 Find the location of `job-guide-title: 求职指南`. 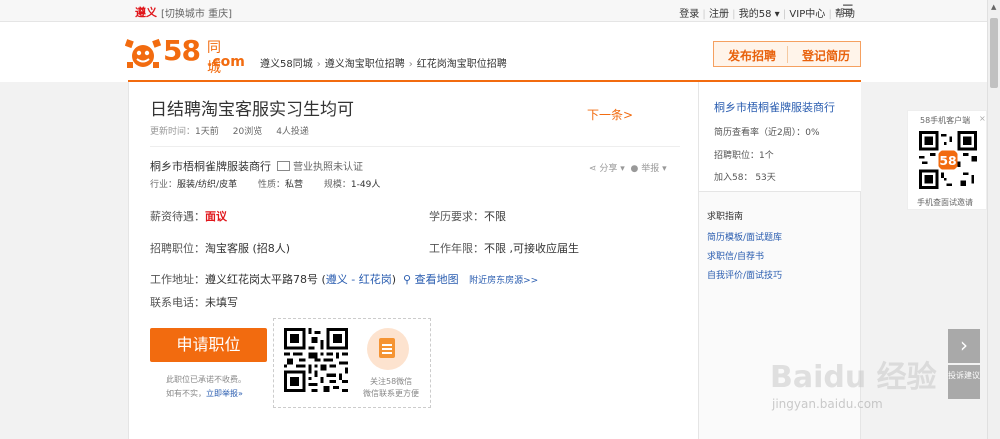

job-guide-title: 求职指南 is located at coordinates (725, 217).